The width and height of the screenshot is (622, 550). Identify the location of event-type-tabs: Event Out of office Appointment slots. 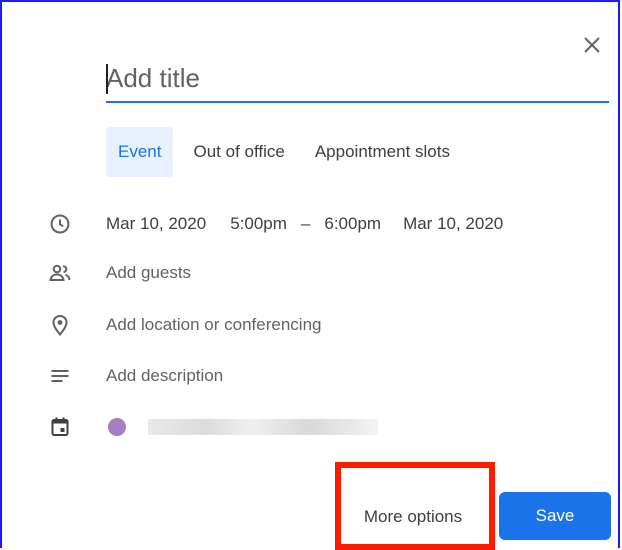
(284, 152).